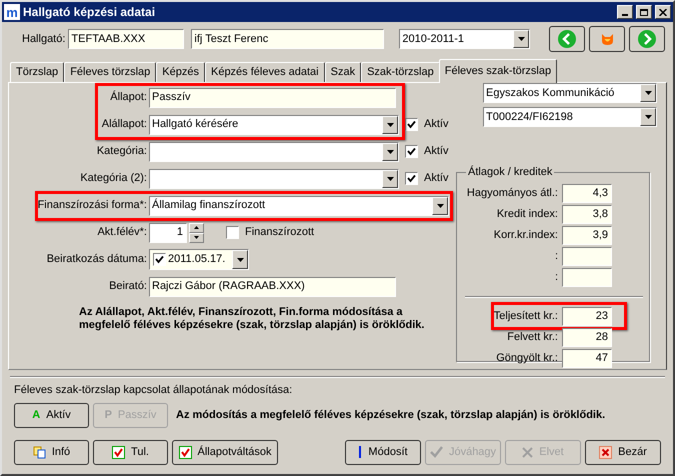  What do you see at coordinates (464, 39) in the screenshot?
I see `semester-dropdown: 2010-2011-1` at bounding box center [464, 39].